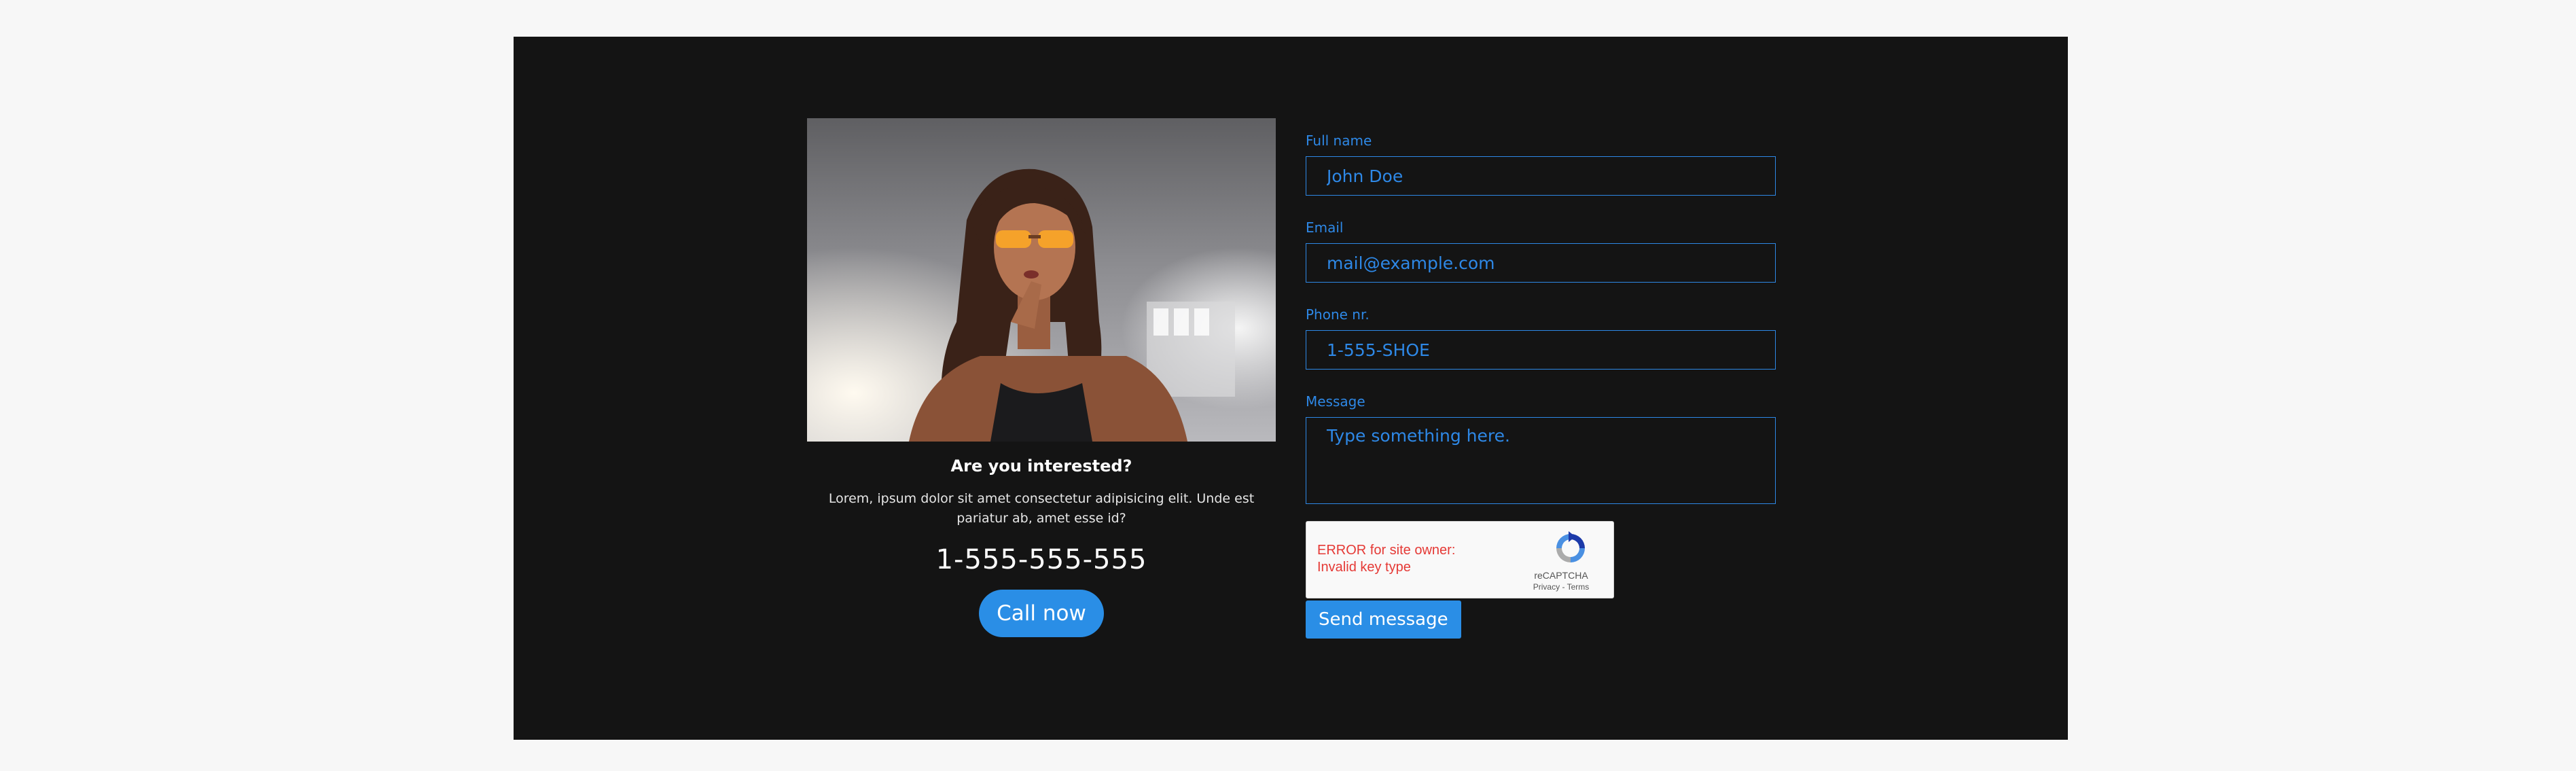  I want to click on recaptcha-brand: reCAPTCHA, so click(1561, 576).